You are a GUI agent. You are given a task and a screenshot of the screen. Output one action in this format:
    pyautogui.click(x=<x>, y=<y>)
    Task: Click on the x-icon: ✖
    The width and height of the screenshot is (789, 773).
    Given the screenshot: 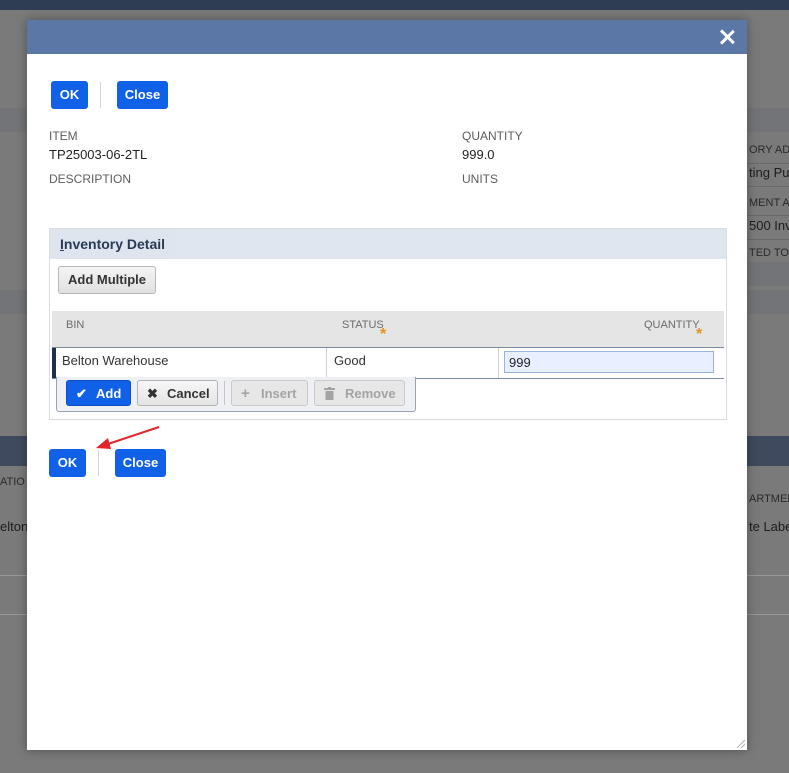 What is the action you would take?
    pyautogui.click(x=152, y=393)
    